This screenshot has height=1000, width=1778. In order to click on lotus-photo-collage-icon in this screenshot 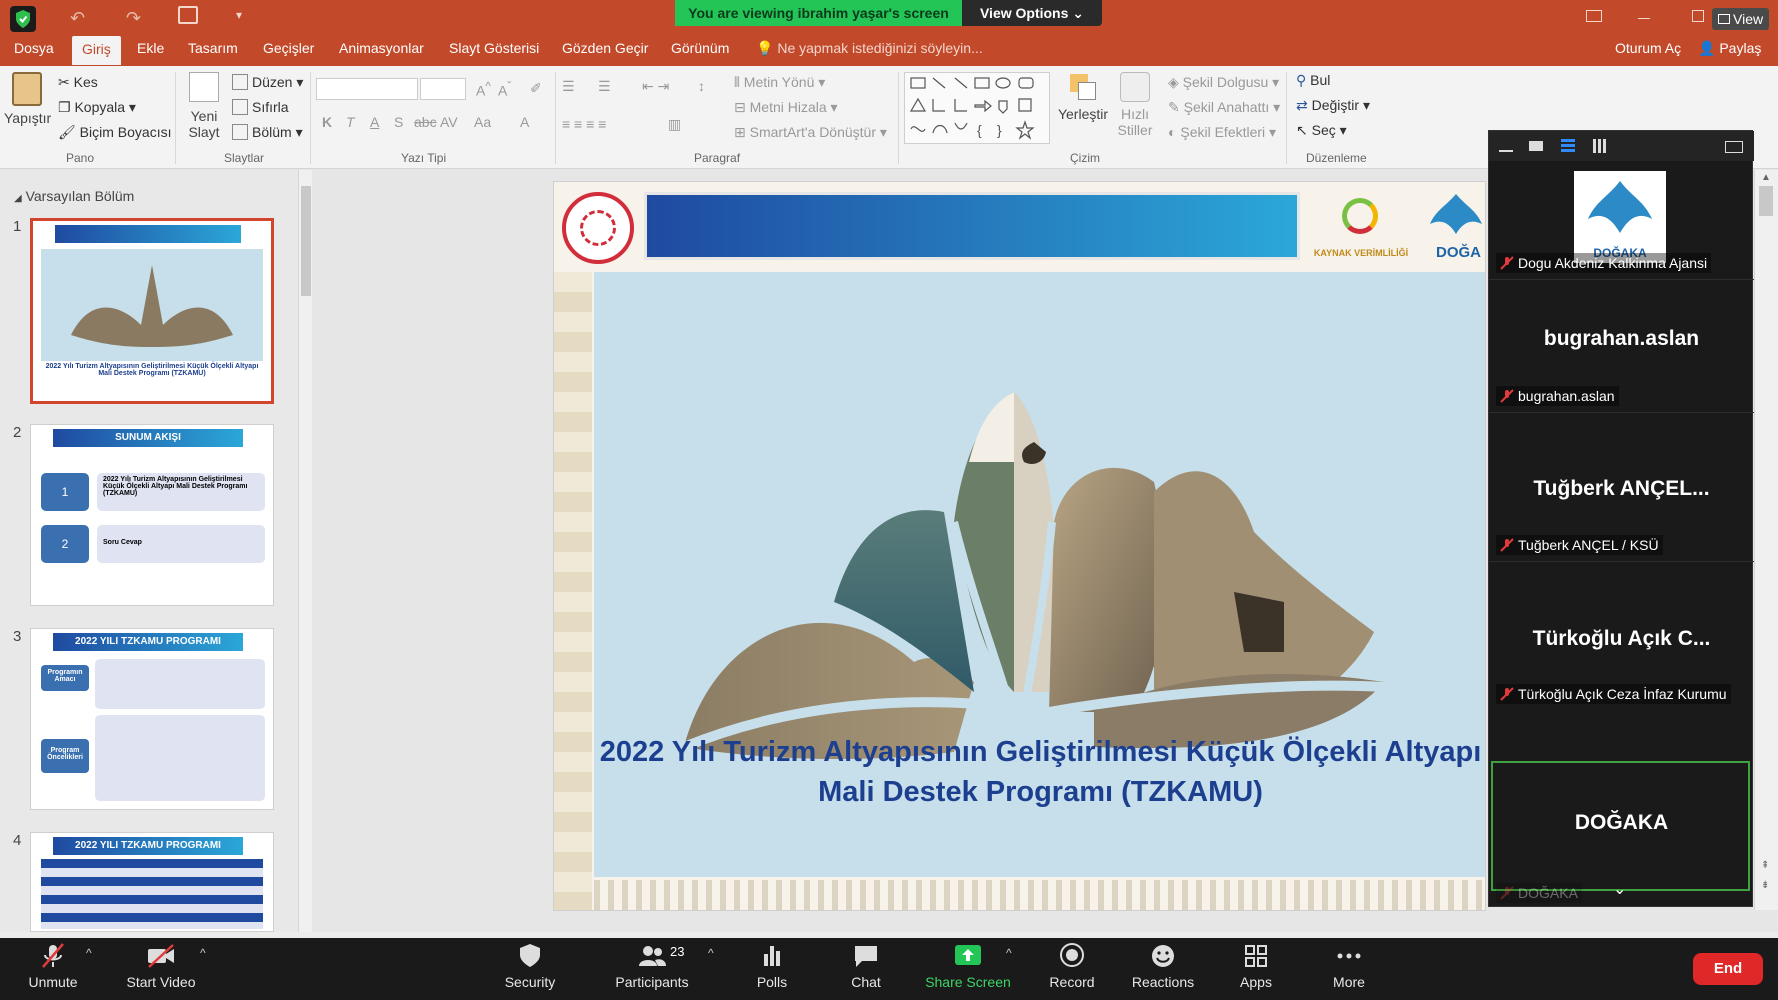, I will do `click(1033, 575)`.